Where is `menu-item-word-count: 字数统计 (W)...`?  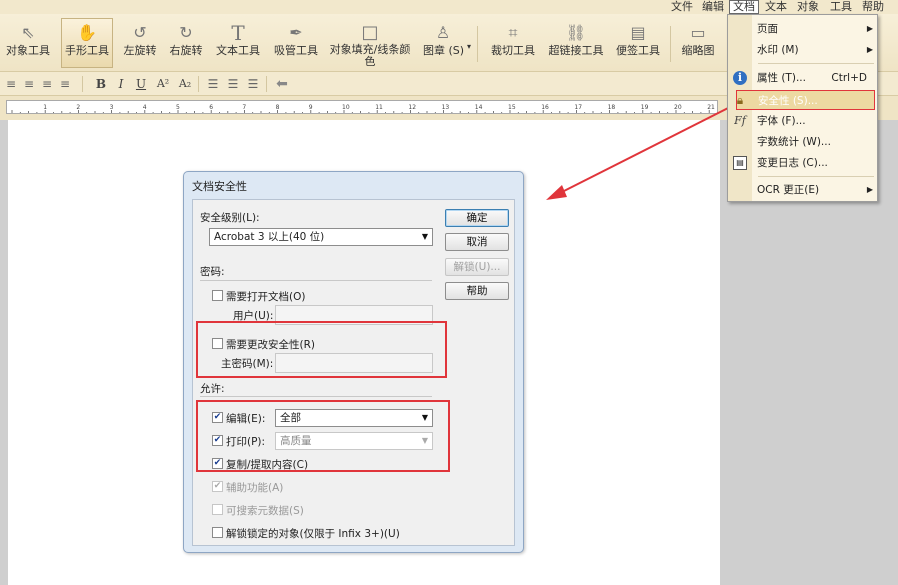 menu-item-word-count: 字数统计 (W)... is located at coordinates (814, 142).